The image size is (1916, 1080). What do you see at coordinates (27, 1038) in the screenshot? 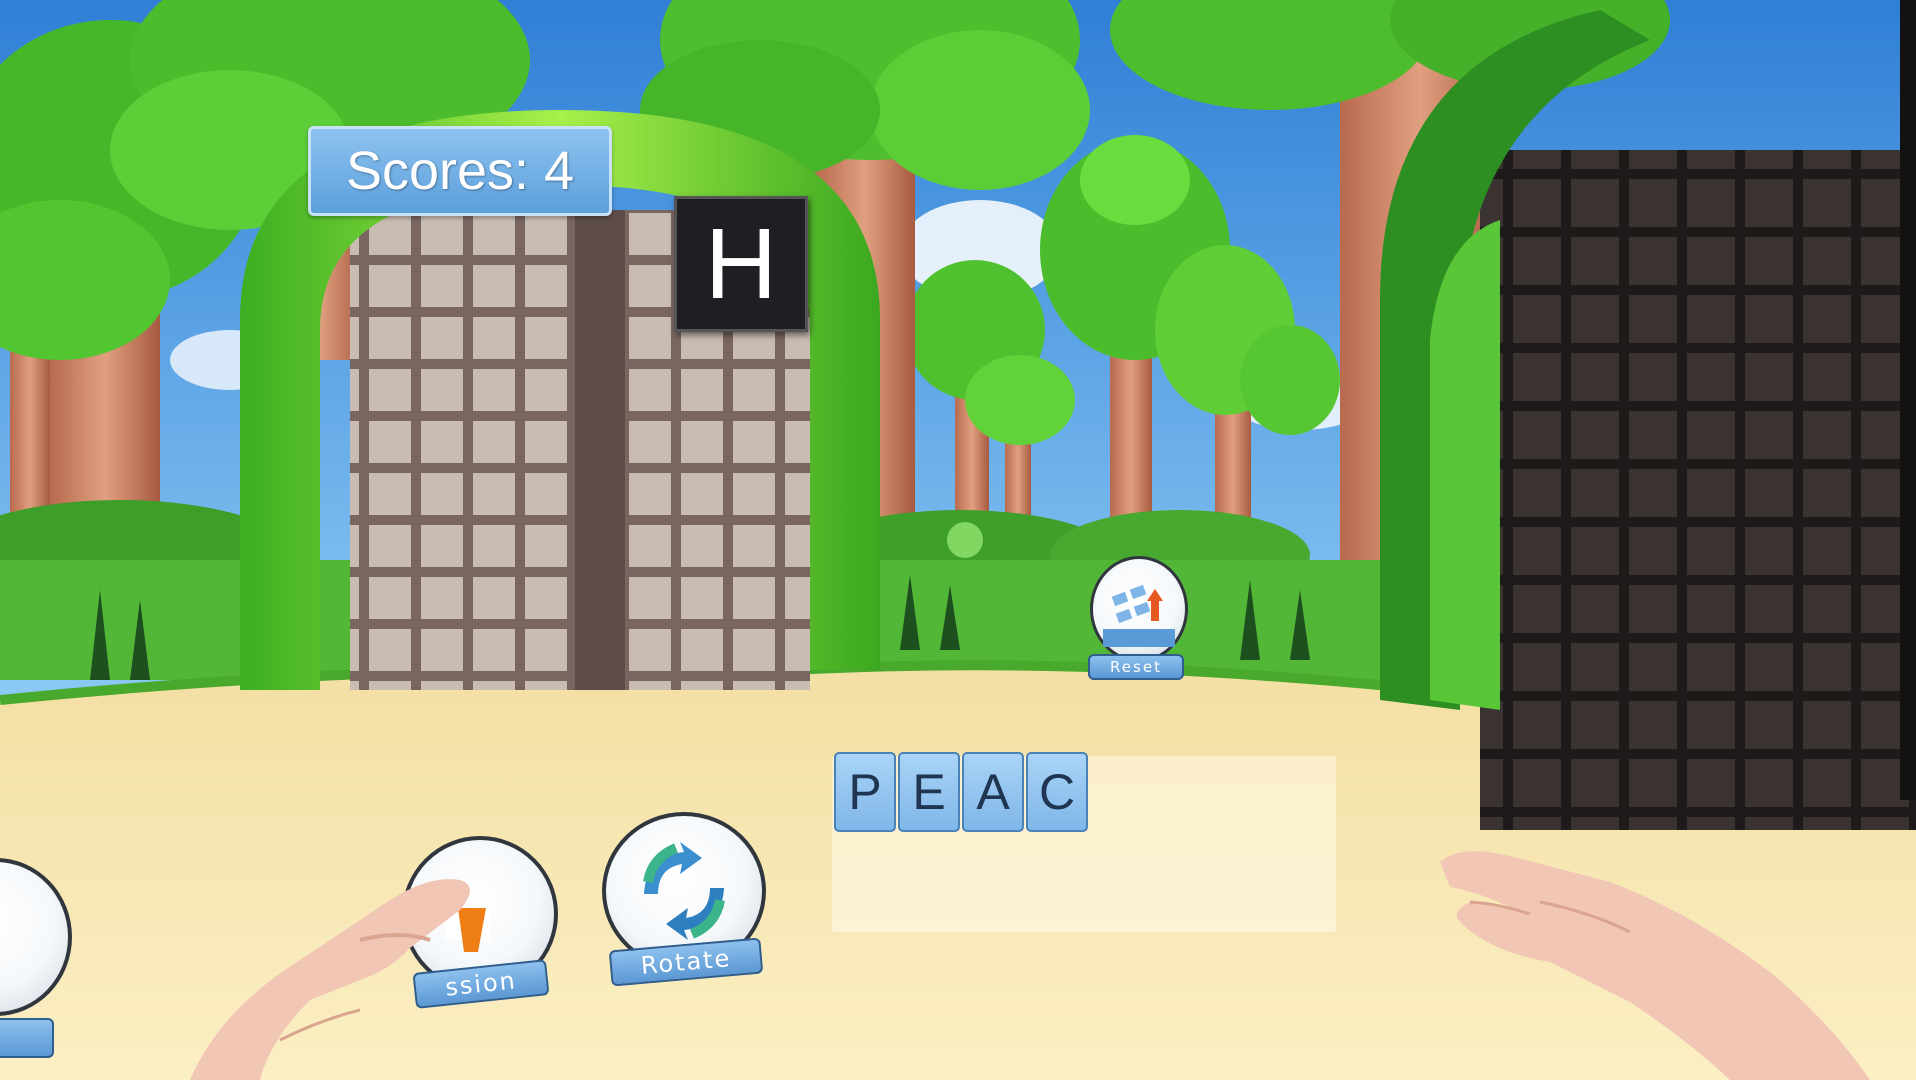
I see `left-tool-ribbon` at bounding box center [27, 1038].